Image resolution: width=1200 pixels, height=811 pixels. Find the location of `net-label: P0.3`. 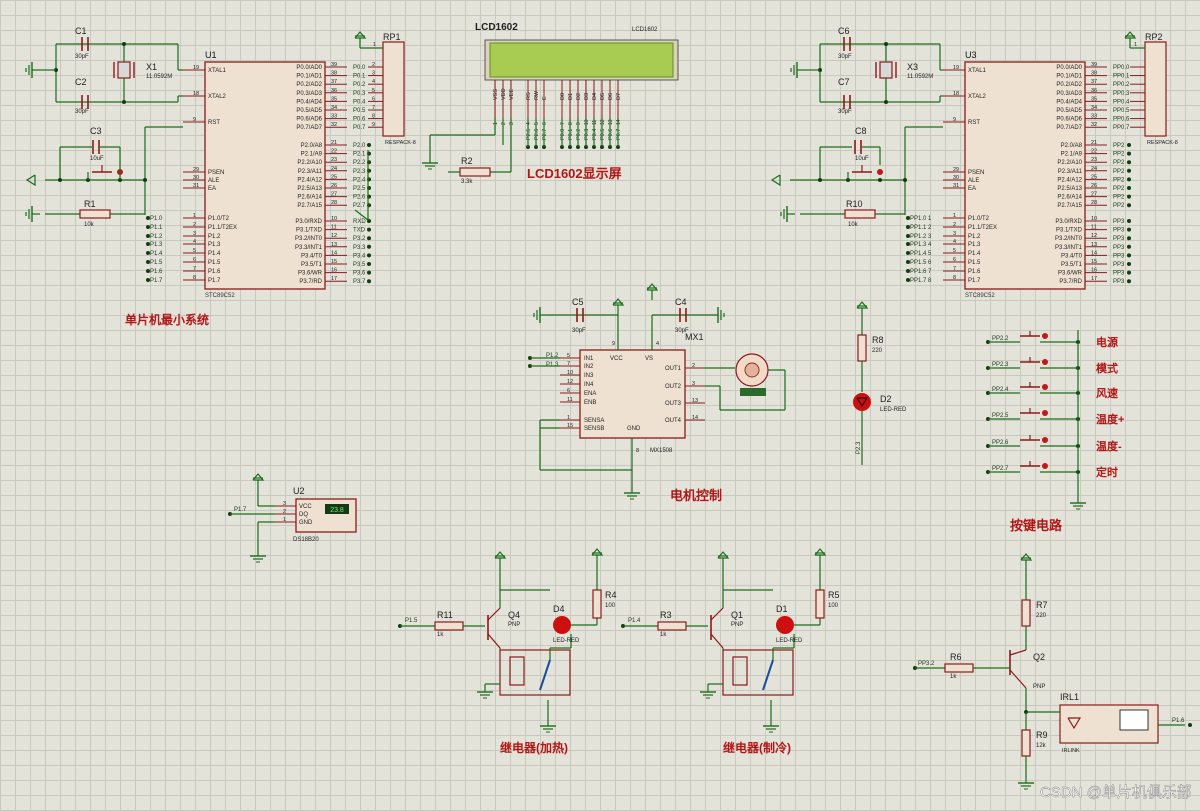

net-label: P0.3 is located at coordinates (587, 134).